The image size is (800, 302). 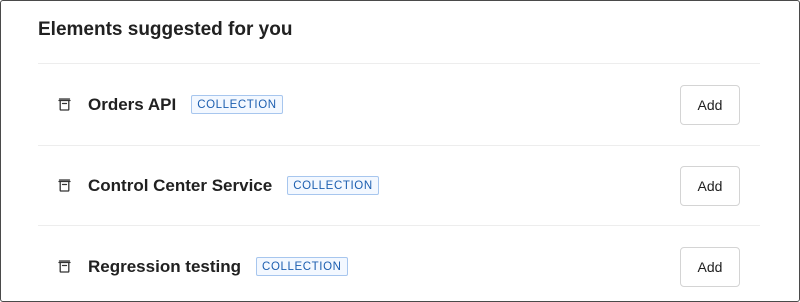 What do you see at coordinates (180, 185) in the screenshot?
I see `item-name: Control Center Service` at bounding box center [180, 185].